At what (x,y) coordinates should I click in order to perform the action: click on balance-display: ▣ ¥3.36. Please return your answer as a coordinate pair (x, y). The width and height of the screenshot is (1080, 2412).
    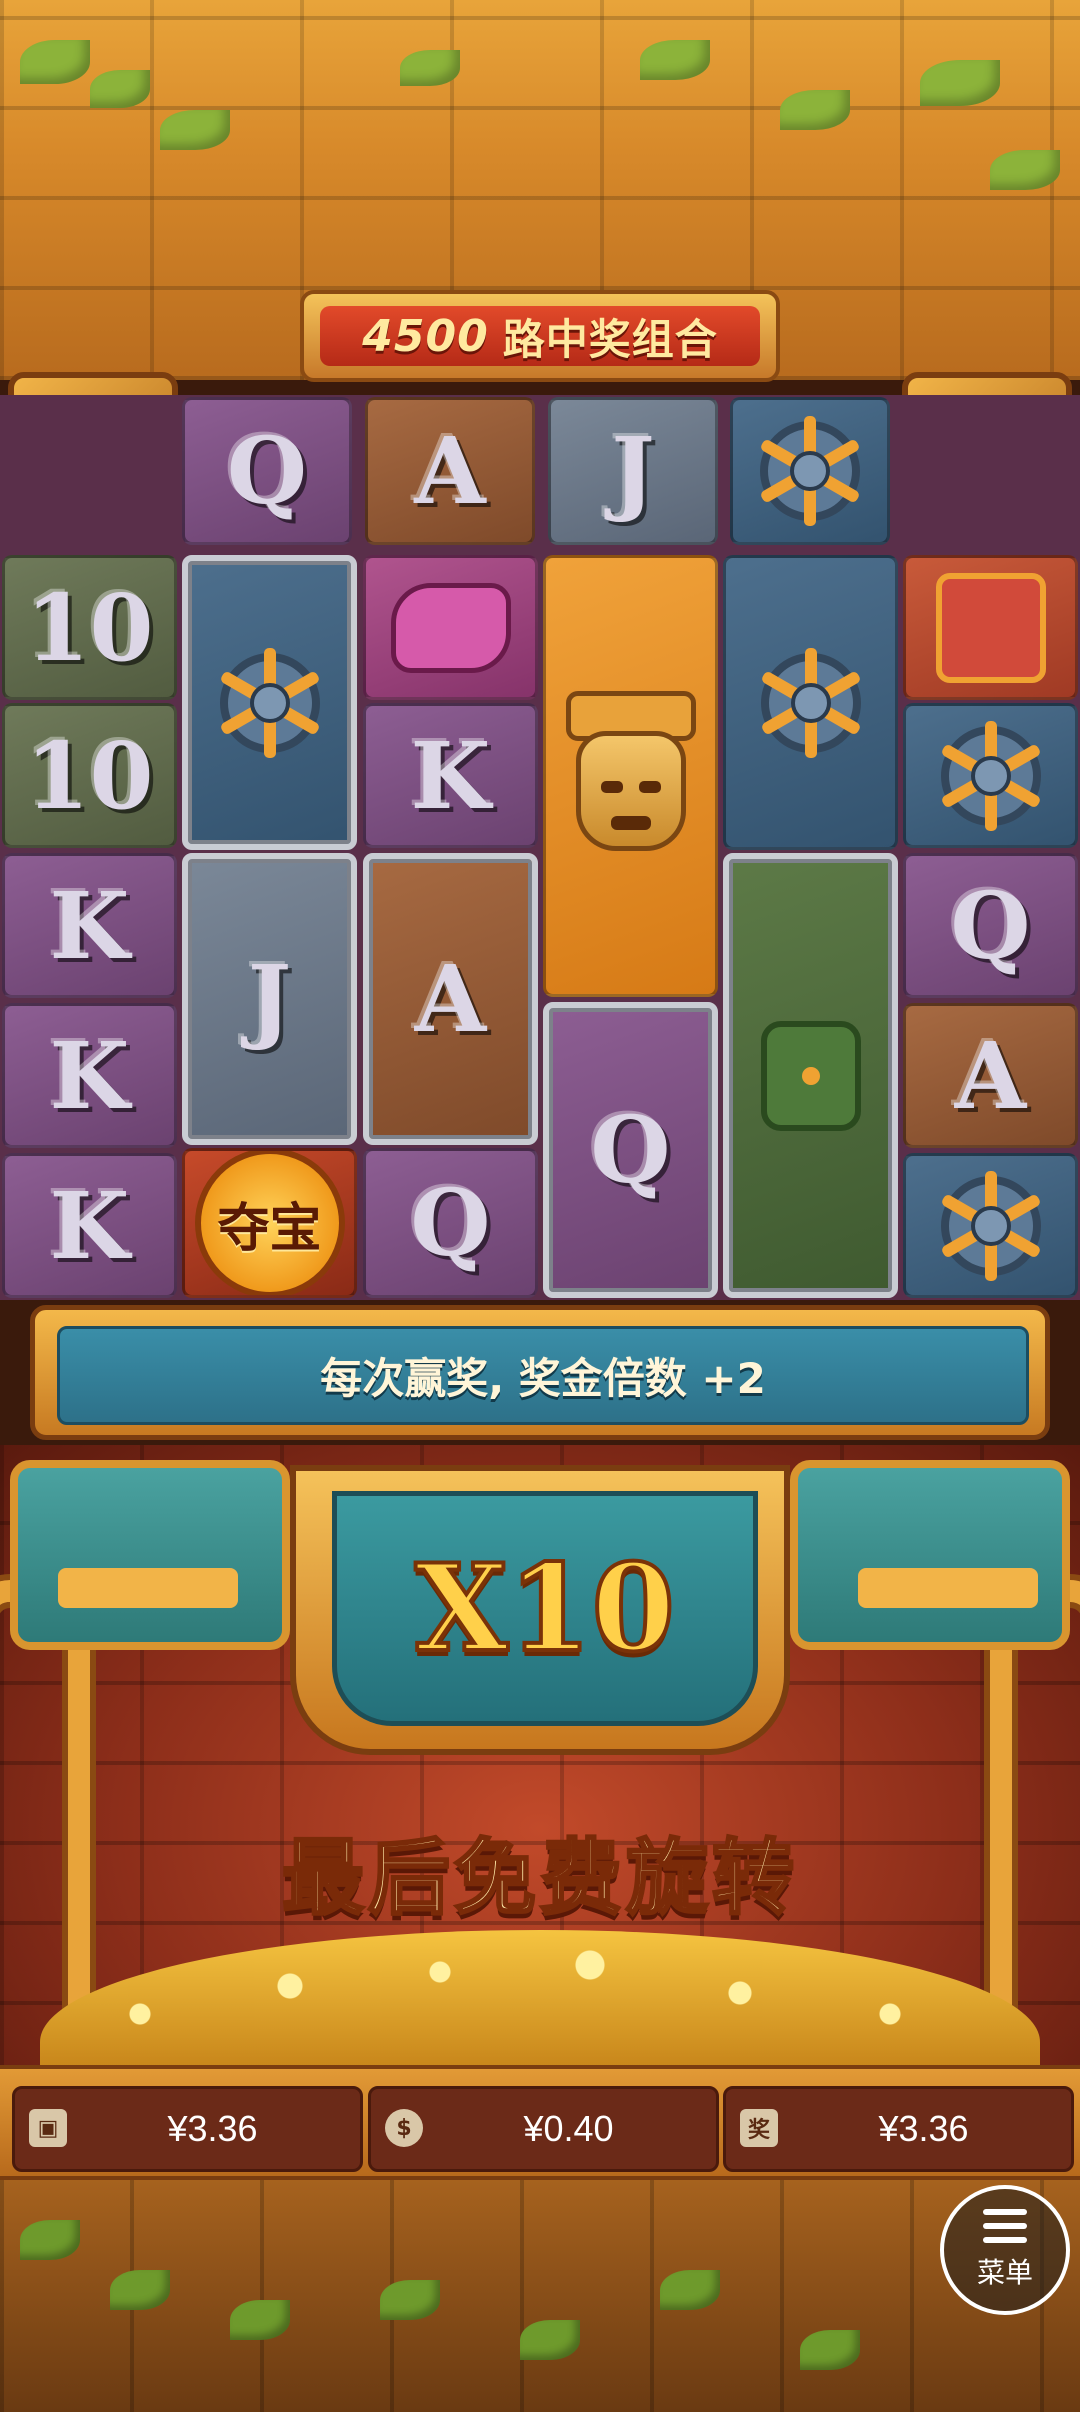
    Looking at the image, I should click on (187, 2129).